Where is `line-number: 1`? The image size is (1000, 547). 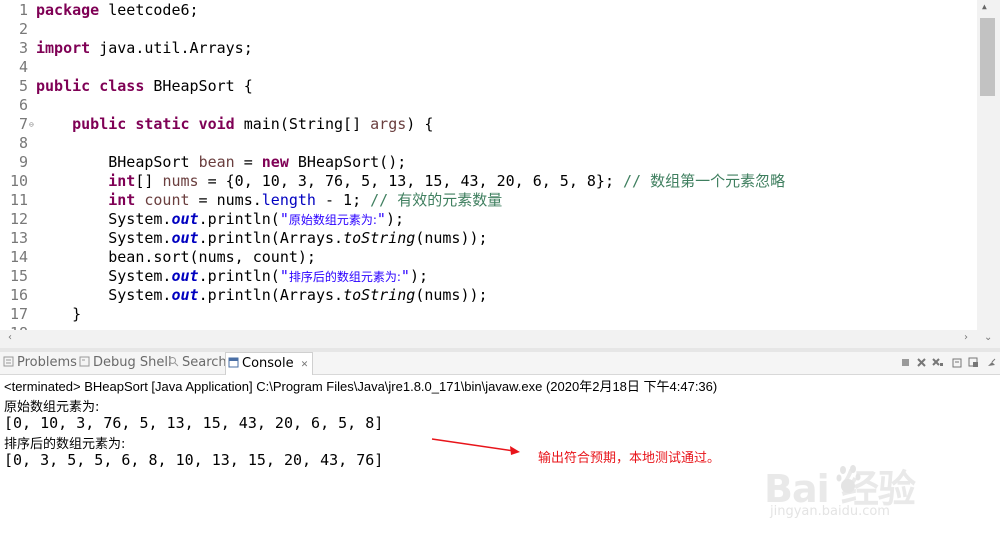
line-number: 1 is located at coordinates (23, 10).